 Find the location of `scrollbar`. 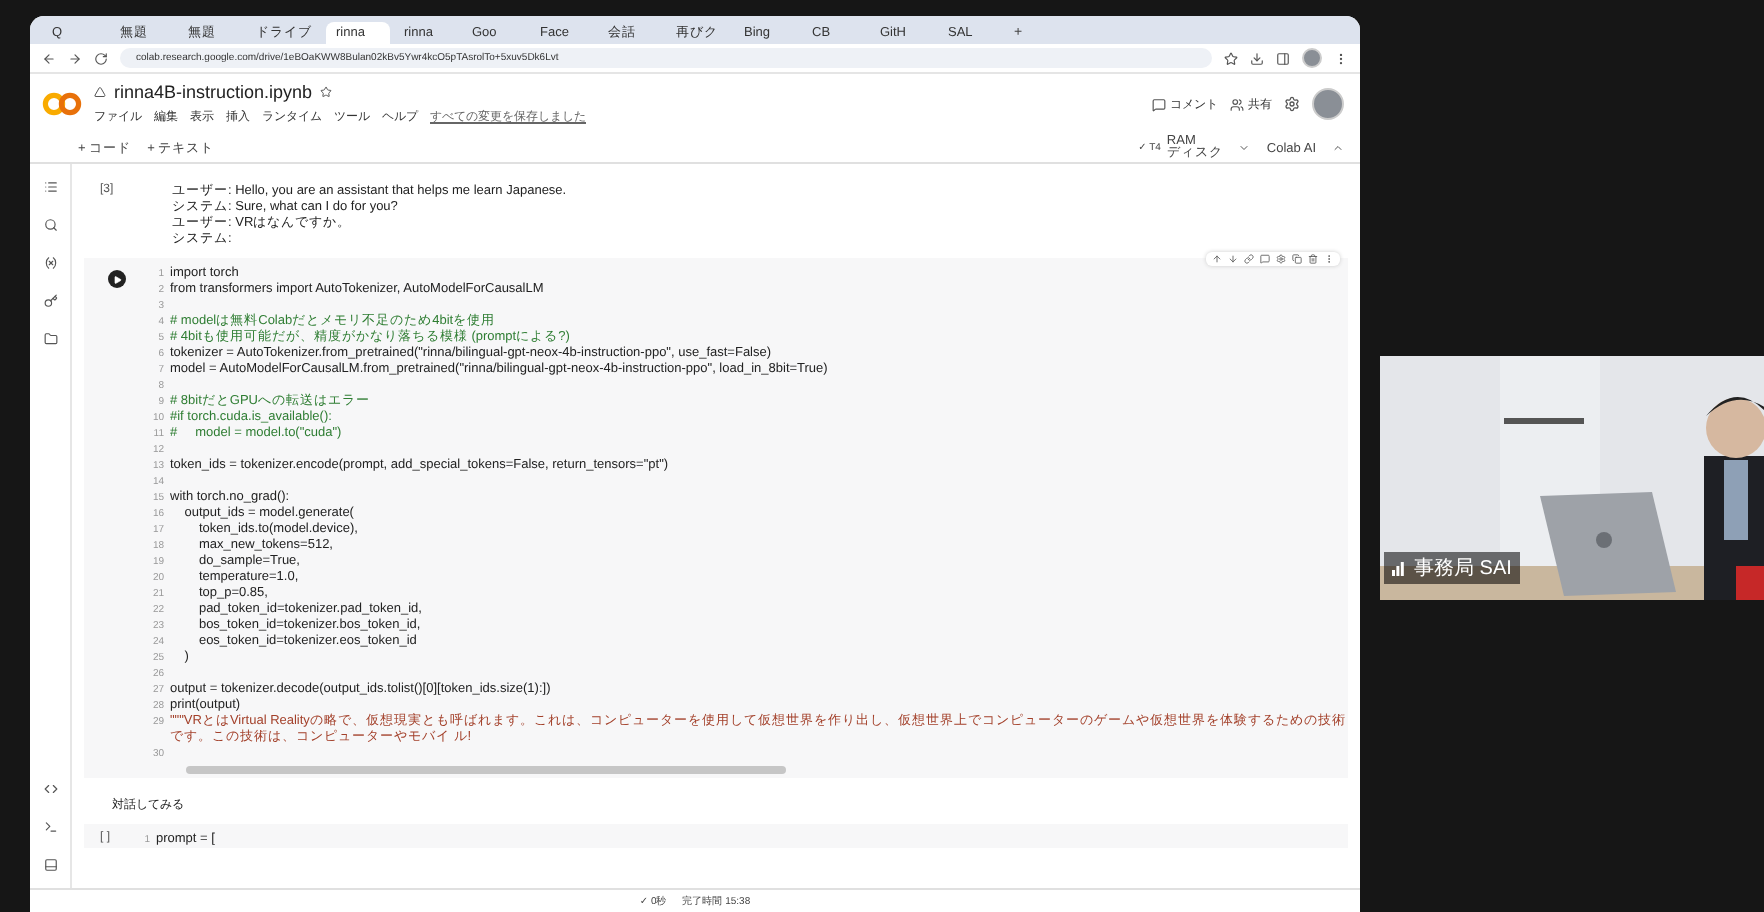

scrollbar is located at coordinates (486, 770).